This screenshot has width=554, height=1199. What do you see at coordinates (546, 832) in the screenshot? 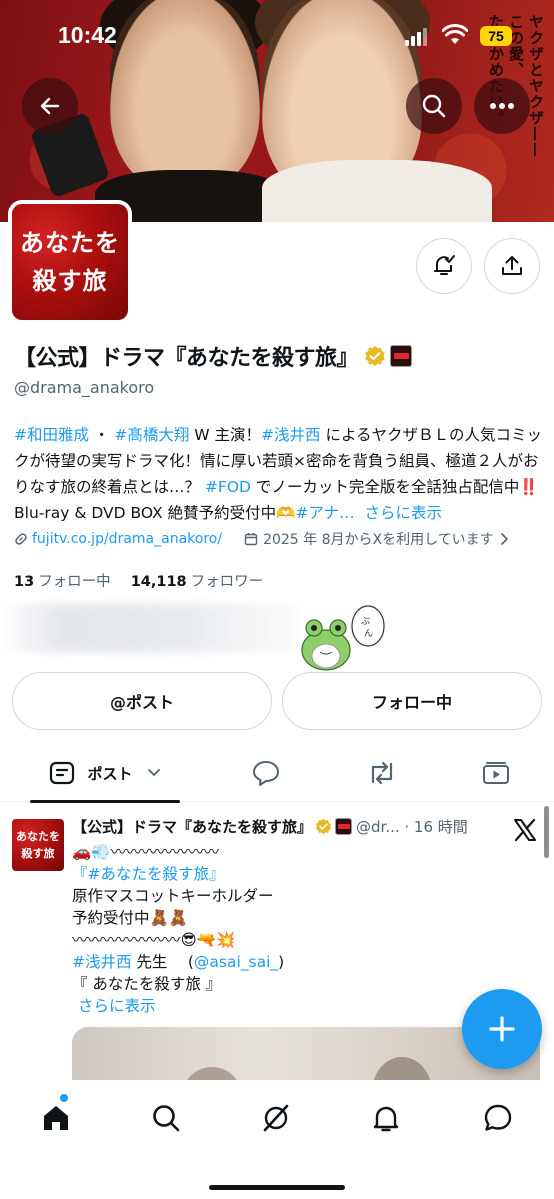
I see `scrollbar` at bounding box center [546, 832].